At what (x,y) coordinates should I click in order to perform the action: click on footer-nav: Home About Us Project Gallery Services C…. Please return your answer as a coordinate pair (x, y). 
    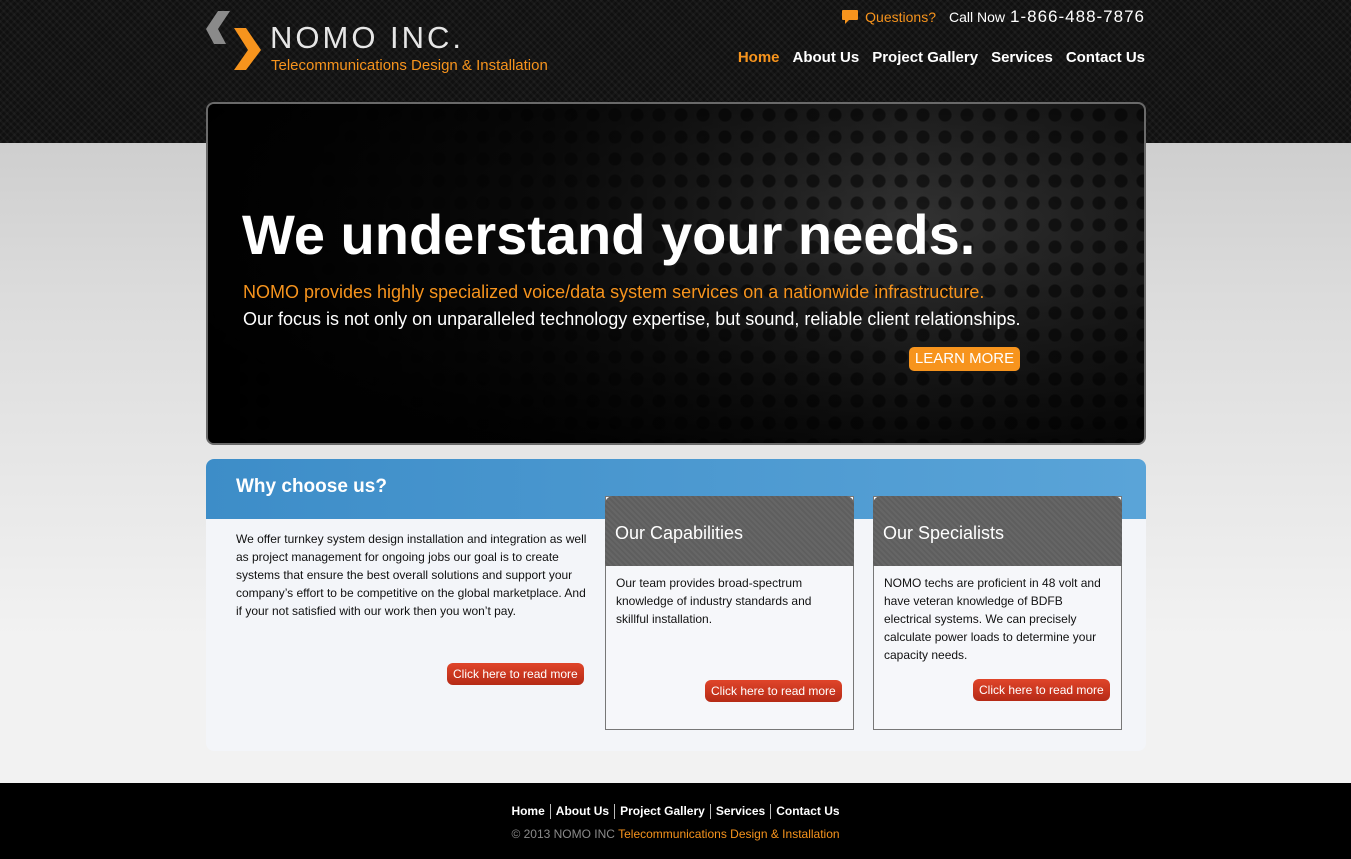
    Looking at the image, I should click on (675, 811).